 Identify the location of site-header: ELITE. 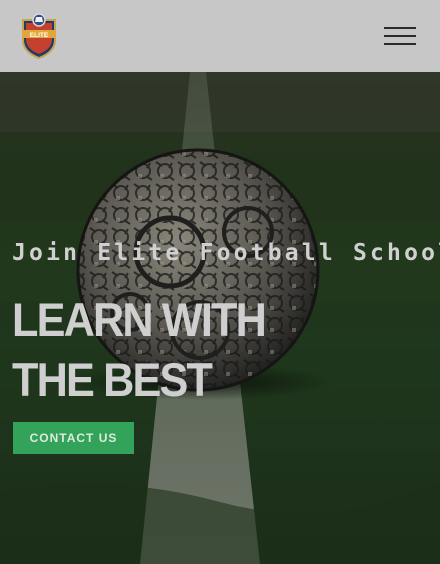
(220, 36).